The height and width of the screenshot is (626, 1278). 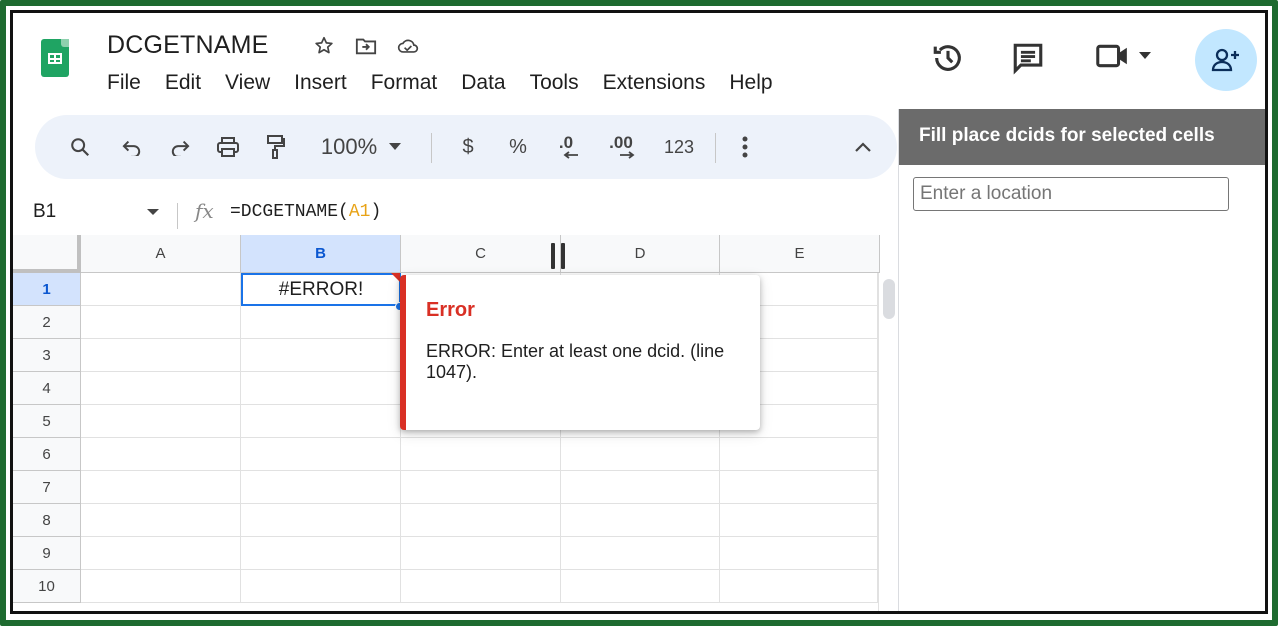 I want to click on document-title: DCGETNAME, so click(x=188, y=45).